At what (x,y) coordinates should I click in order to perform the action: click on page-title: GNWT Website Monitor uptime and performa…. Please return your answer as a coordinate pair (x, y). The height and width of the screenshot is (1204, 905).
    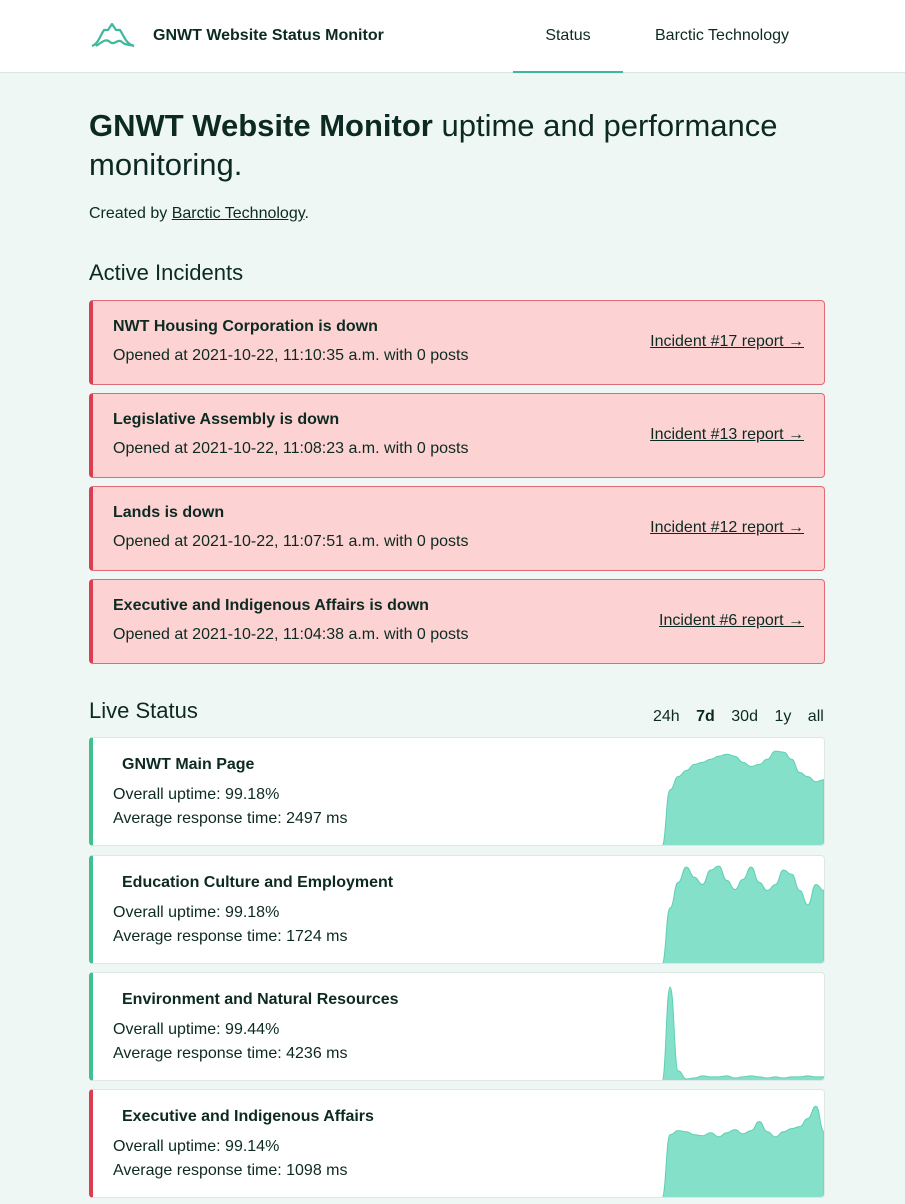
    Looking at the image, I should click on (459, 145).